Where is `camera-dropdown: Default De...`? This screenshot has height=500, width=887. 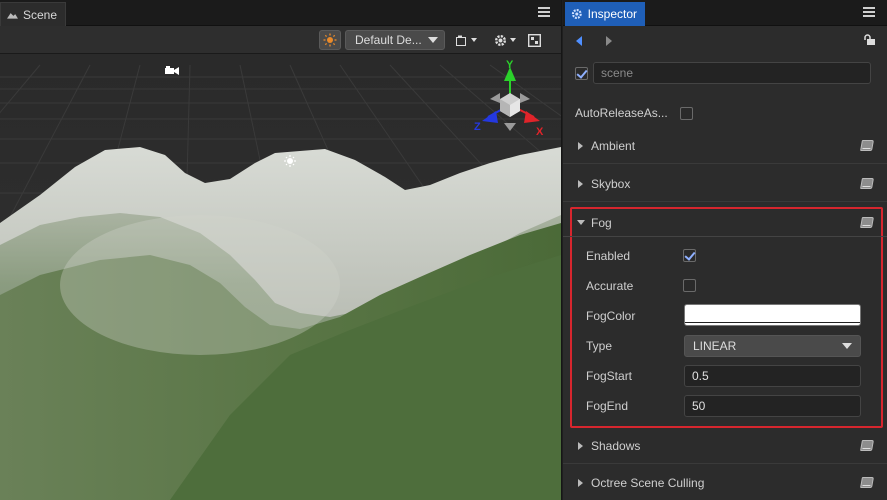 camera-dropdown: Default De... is located at coordinates (395, 40).